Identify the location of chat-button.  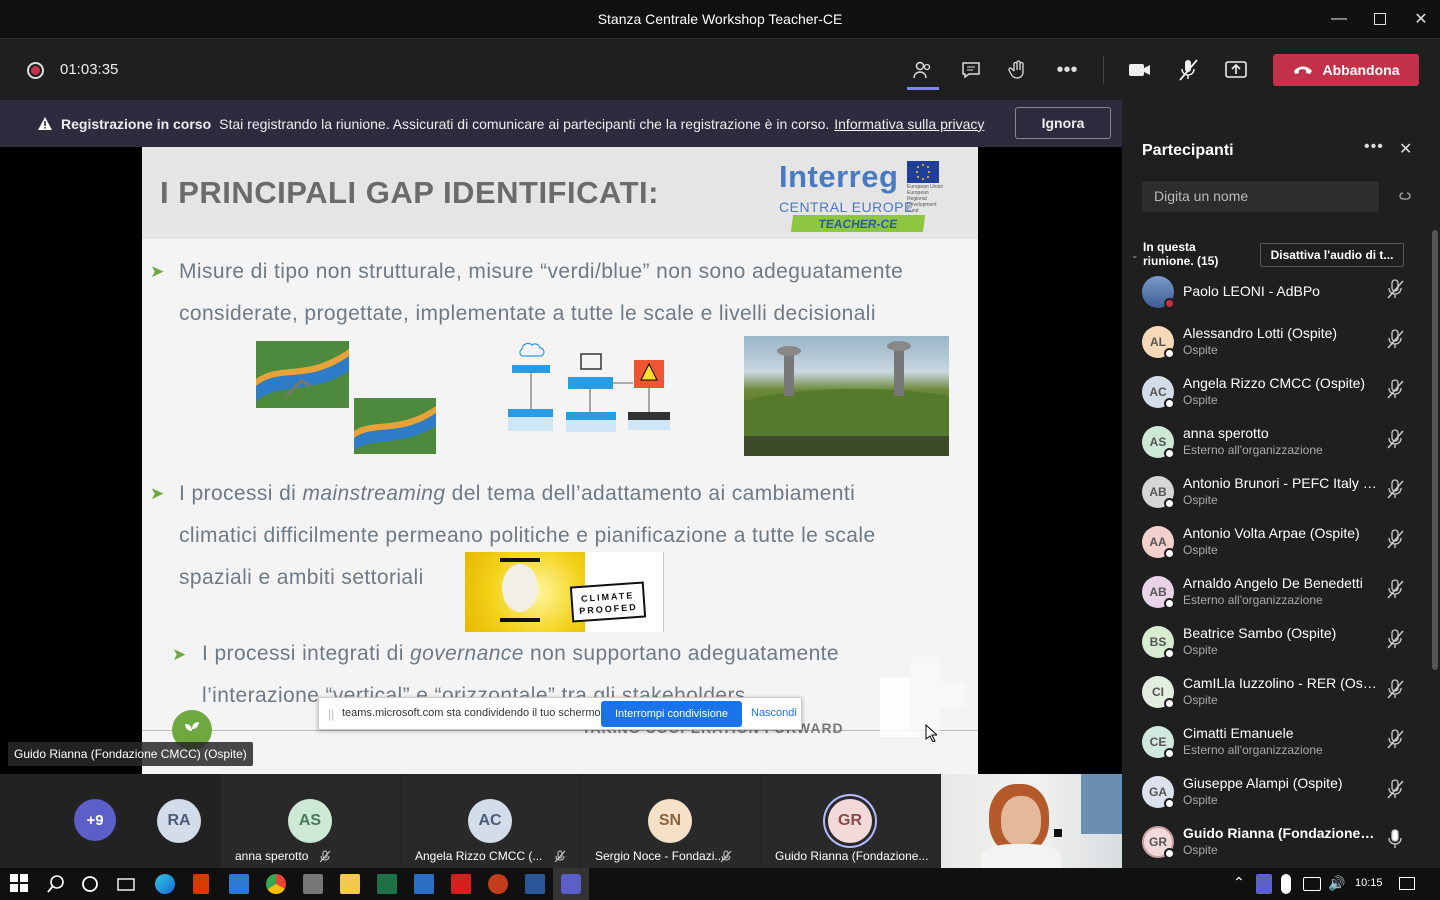
(971, 70).